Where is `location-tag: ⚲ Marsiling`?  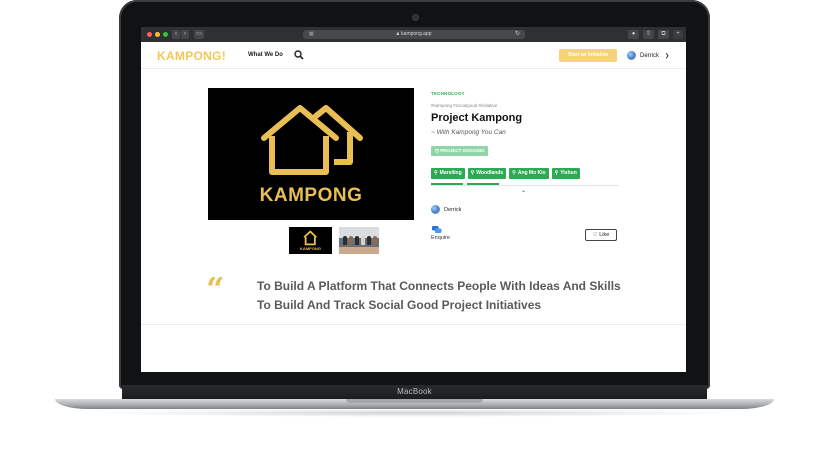 location-tag: ⚲ Marsiling is located at coordinates (448, 173).